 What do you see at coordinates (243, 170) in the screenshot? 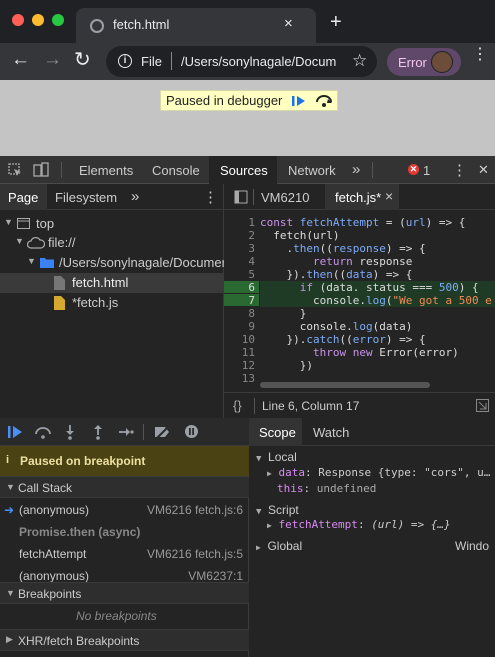
I see `tab-sources: Sources` at bounding box center [243, 170].